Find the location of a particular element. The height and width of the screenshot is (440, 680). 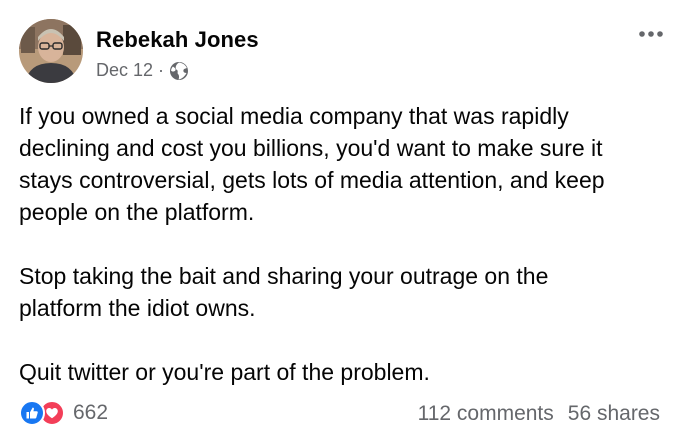

author-name: Rebekah Jones is located at coordinates (177, 40).